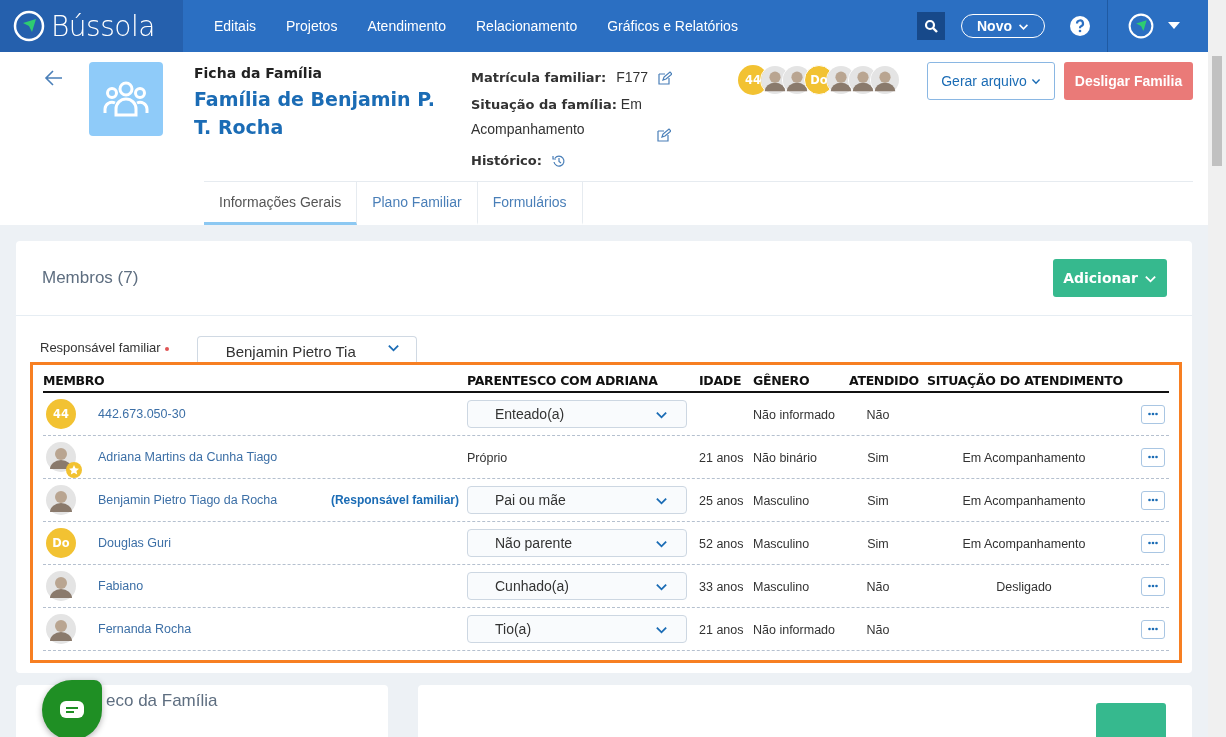 Image resolution: width=1226 pixels, height=737 pixels. I want to click on caret-icon, so click(1174, 26).